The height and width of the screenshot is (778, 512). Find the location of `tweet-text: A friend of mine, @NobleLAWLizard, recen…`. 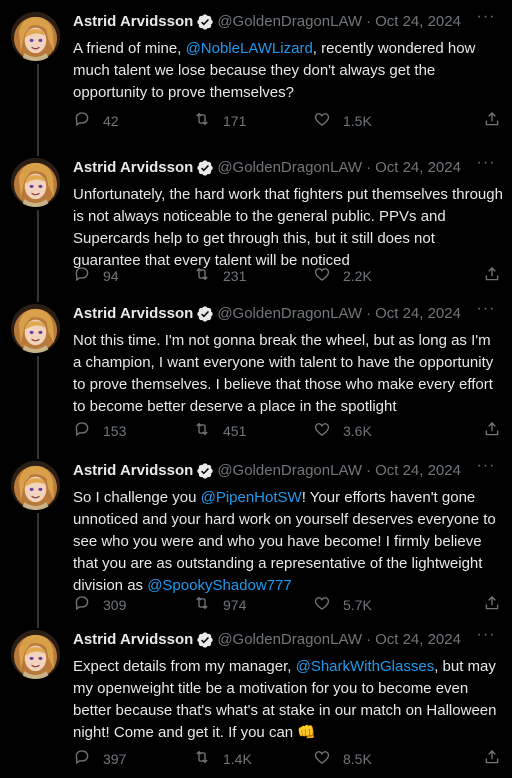

tweet-text: A friend of mine, @NobleLAWLizard, recen… is located at coordinates (288, 71).